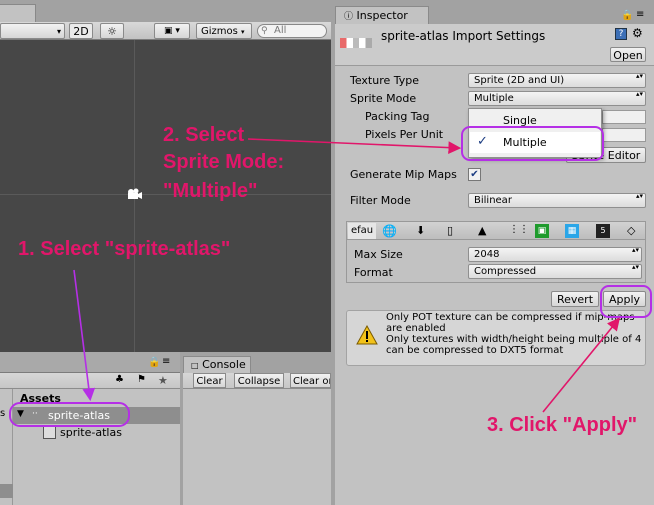 The width and height of the screenshot is (654, 505). What do you see at coordinates (474, 174) in the screenshot?
I see `generate-mip-maps-checkbox: ✔` at bounding box center [474, 174].